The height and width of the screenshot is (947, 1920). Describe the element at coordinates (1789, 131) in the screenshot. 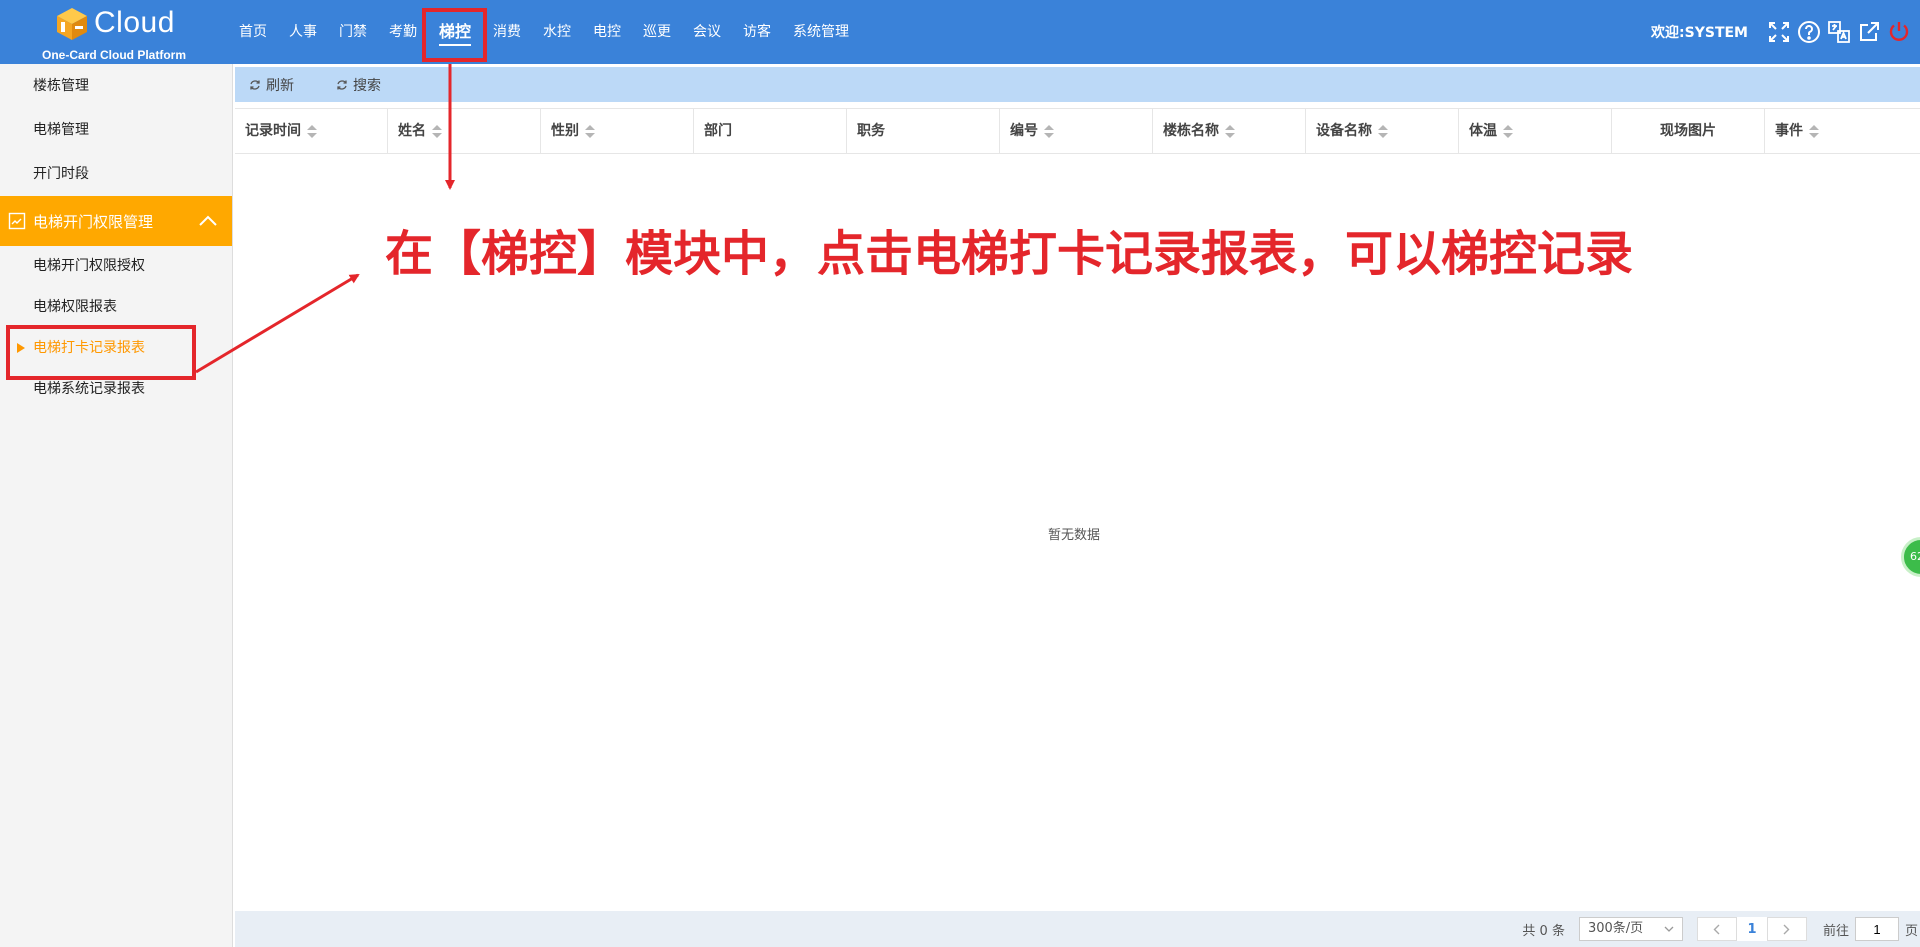

I see `column-label: 事件` at that location.